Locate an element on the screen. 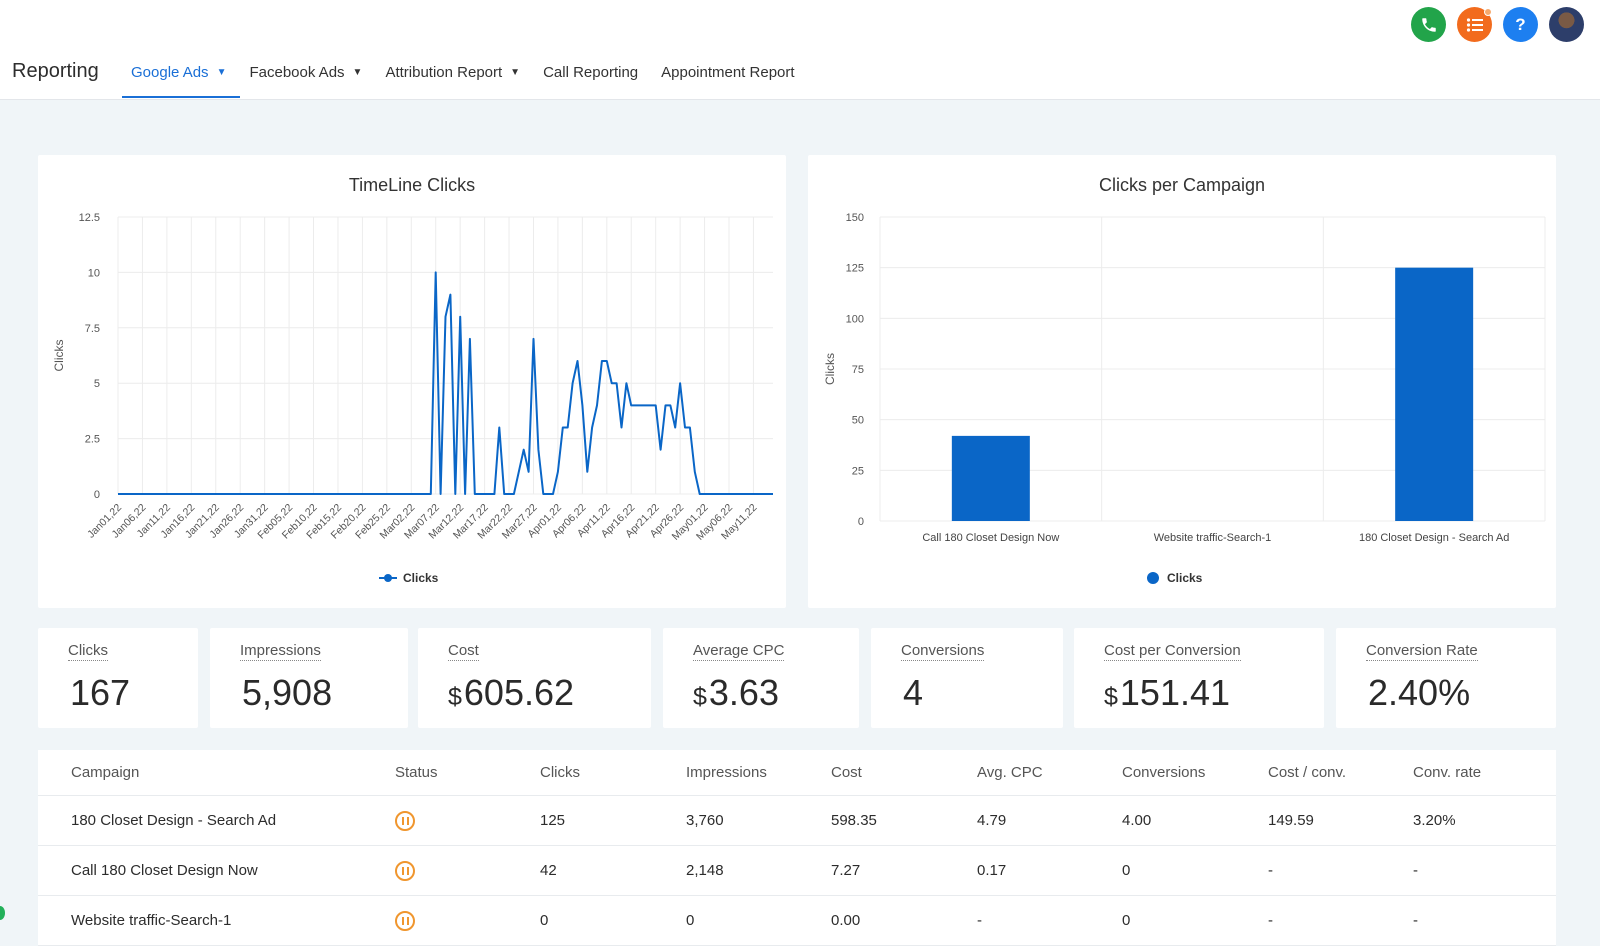 This screenshot has height=946, width=1600. cost-cell: 598.35 is located at coordinates (854, 820).